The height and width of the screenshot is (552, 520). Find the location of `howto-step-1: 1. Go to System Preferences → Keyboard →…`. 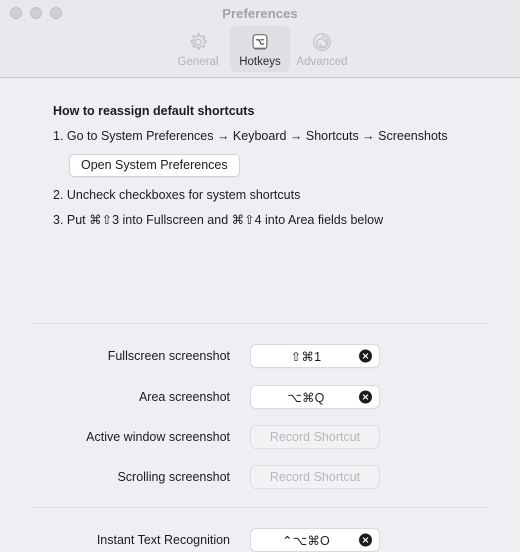

howto-step-1: 1. Go to System Preferences → Keyboard →… is located at coordinates (250, 136).